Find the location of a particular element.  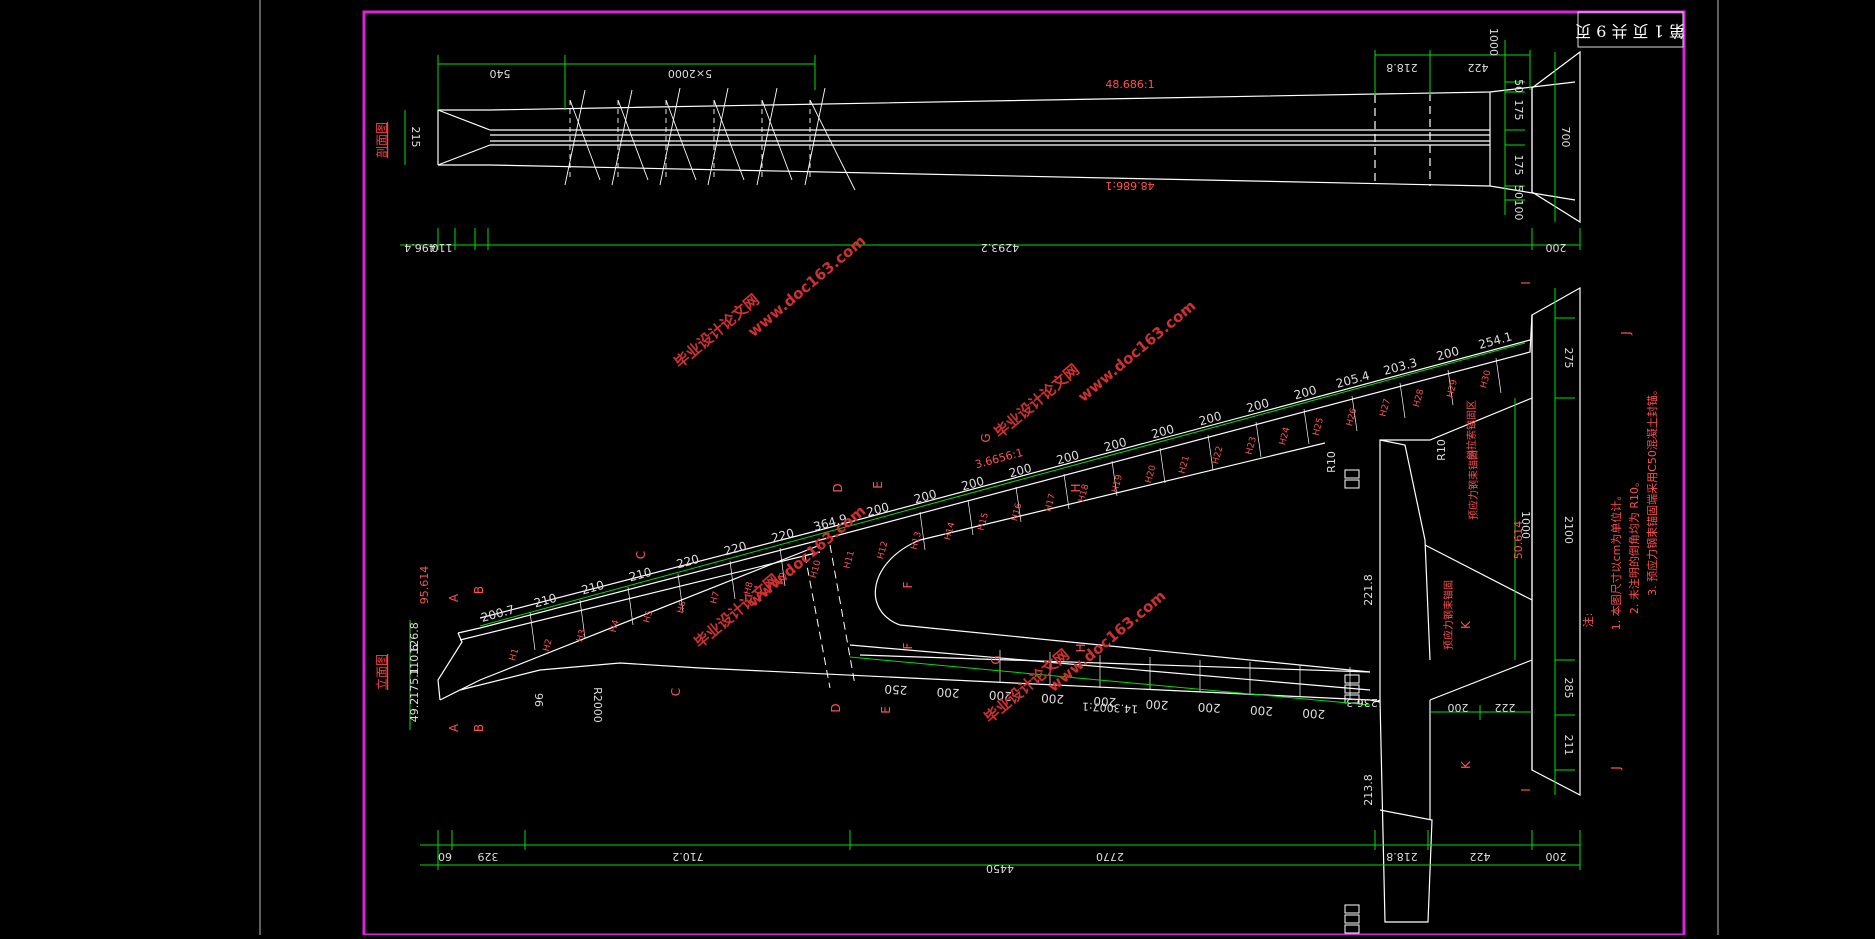

dim-50a: 50 is located at coordinates (1518, 86).